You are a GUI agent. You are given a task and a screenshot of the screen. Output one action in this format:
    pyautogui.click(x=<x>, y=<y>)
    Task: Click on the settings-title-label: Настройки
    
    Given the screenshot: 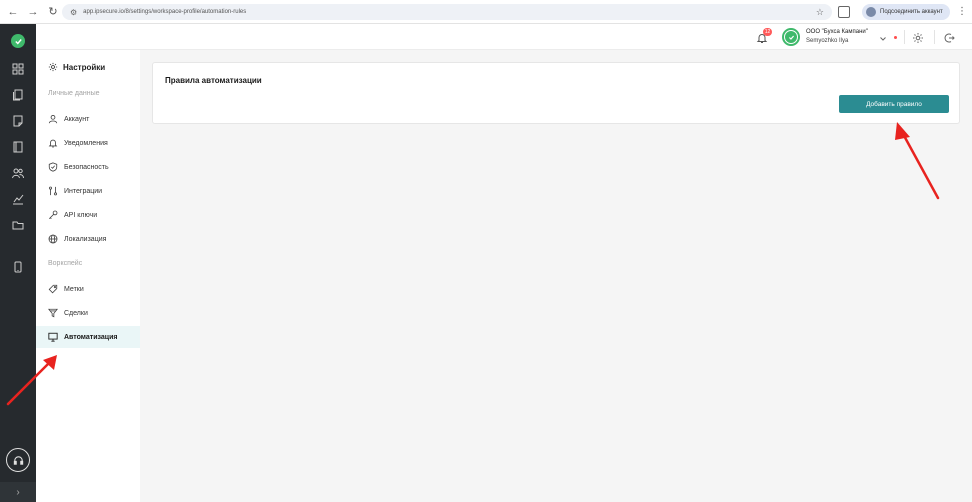 What is the action you would take?
    pyautogui.click(x=84, y=67)
    